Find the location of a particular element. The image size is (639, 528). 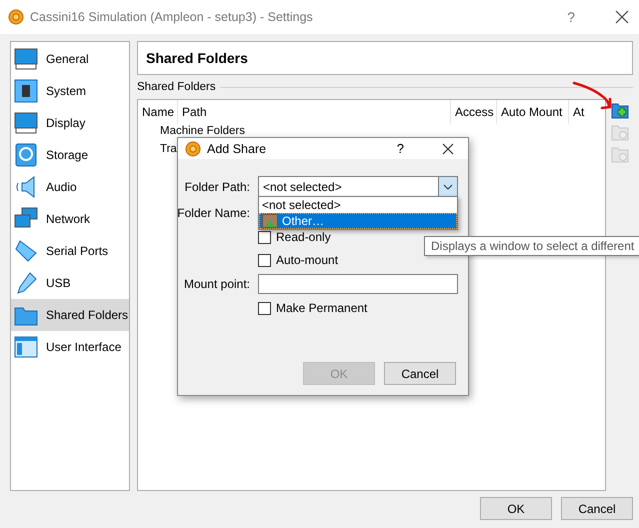

sidebar-item: Display is located at coordinates (70, 123).